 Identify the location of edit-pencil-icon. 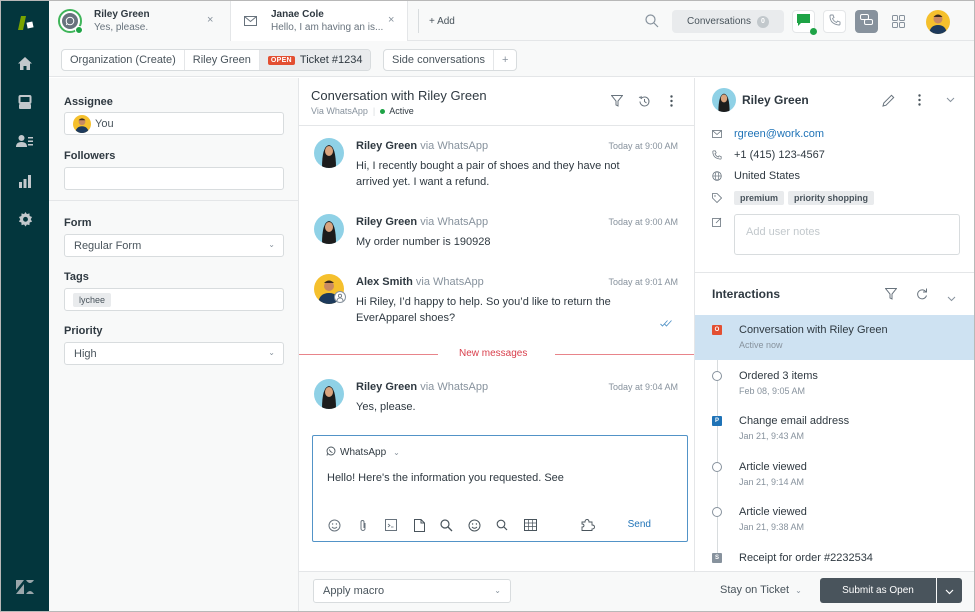
(888, 100).